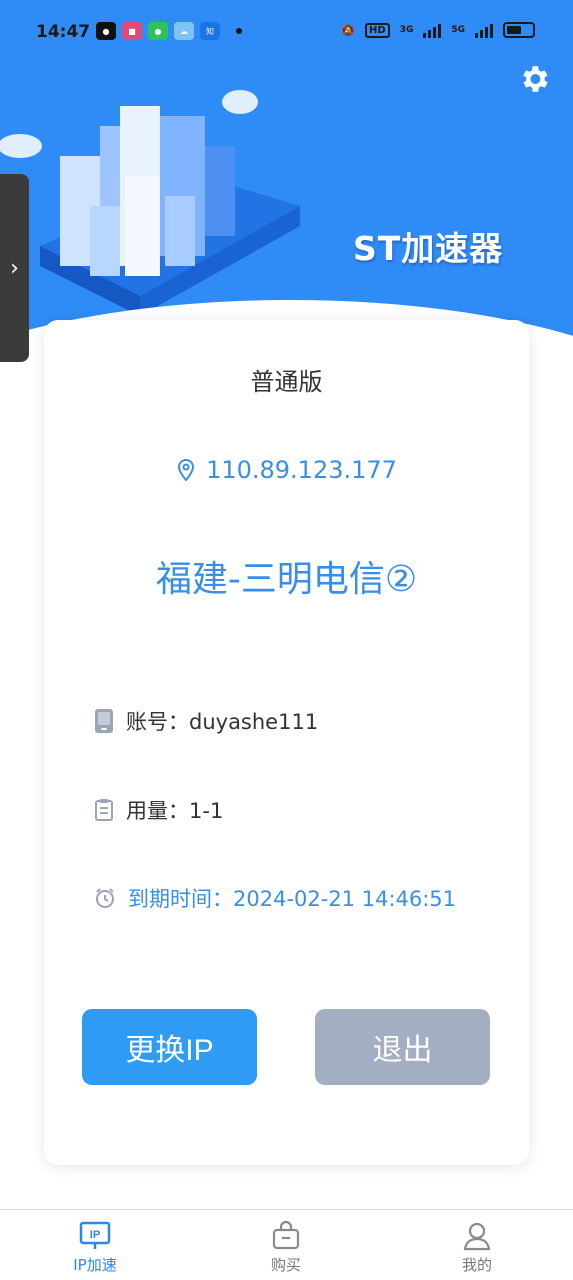 This screenshot has height=1280, width=573. I want to click on ip-icon: IP, so click(95, 1235).